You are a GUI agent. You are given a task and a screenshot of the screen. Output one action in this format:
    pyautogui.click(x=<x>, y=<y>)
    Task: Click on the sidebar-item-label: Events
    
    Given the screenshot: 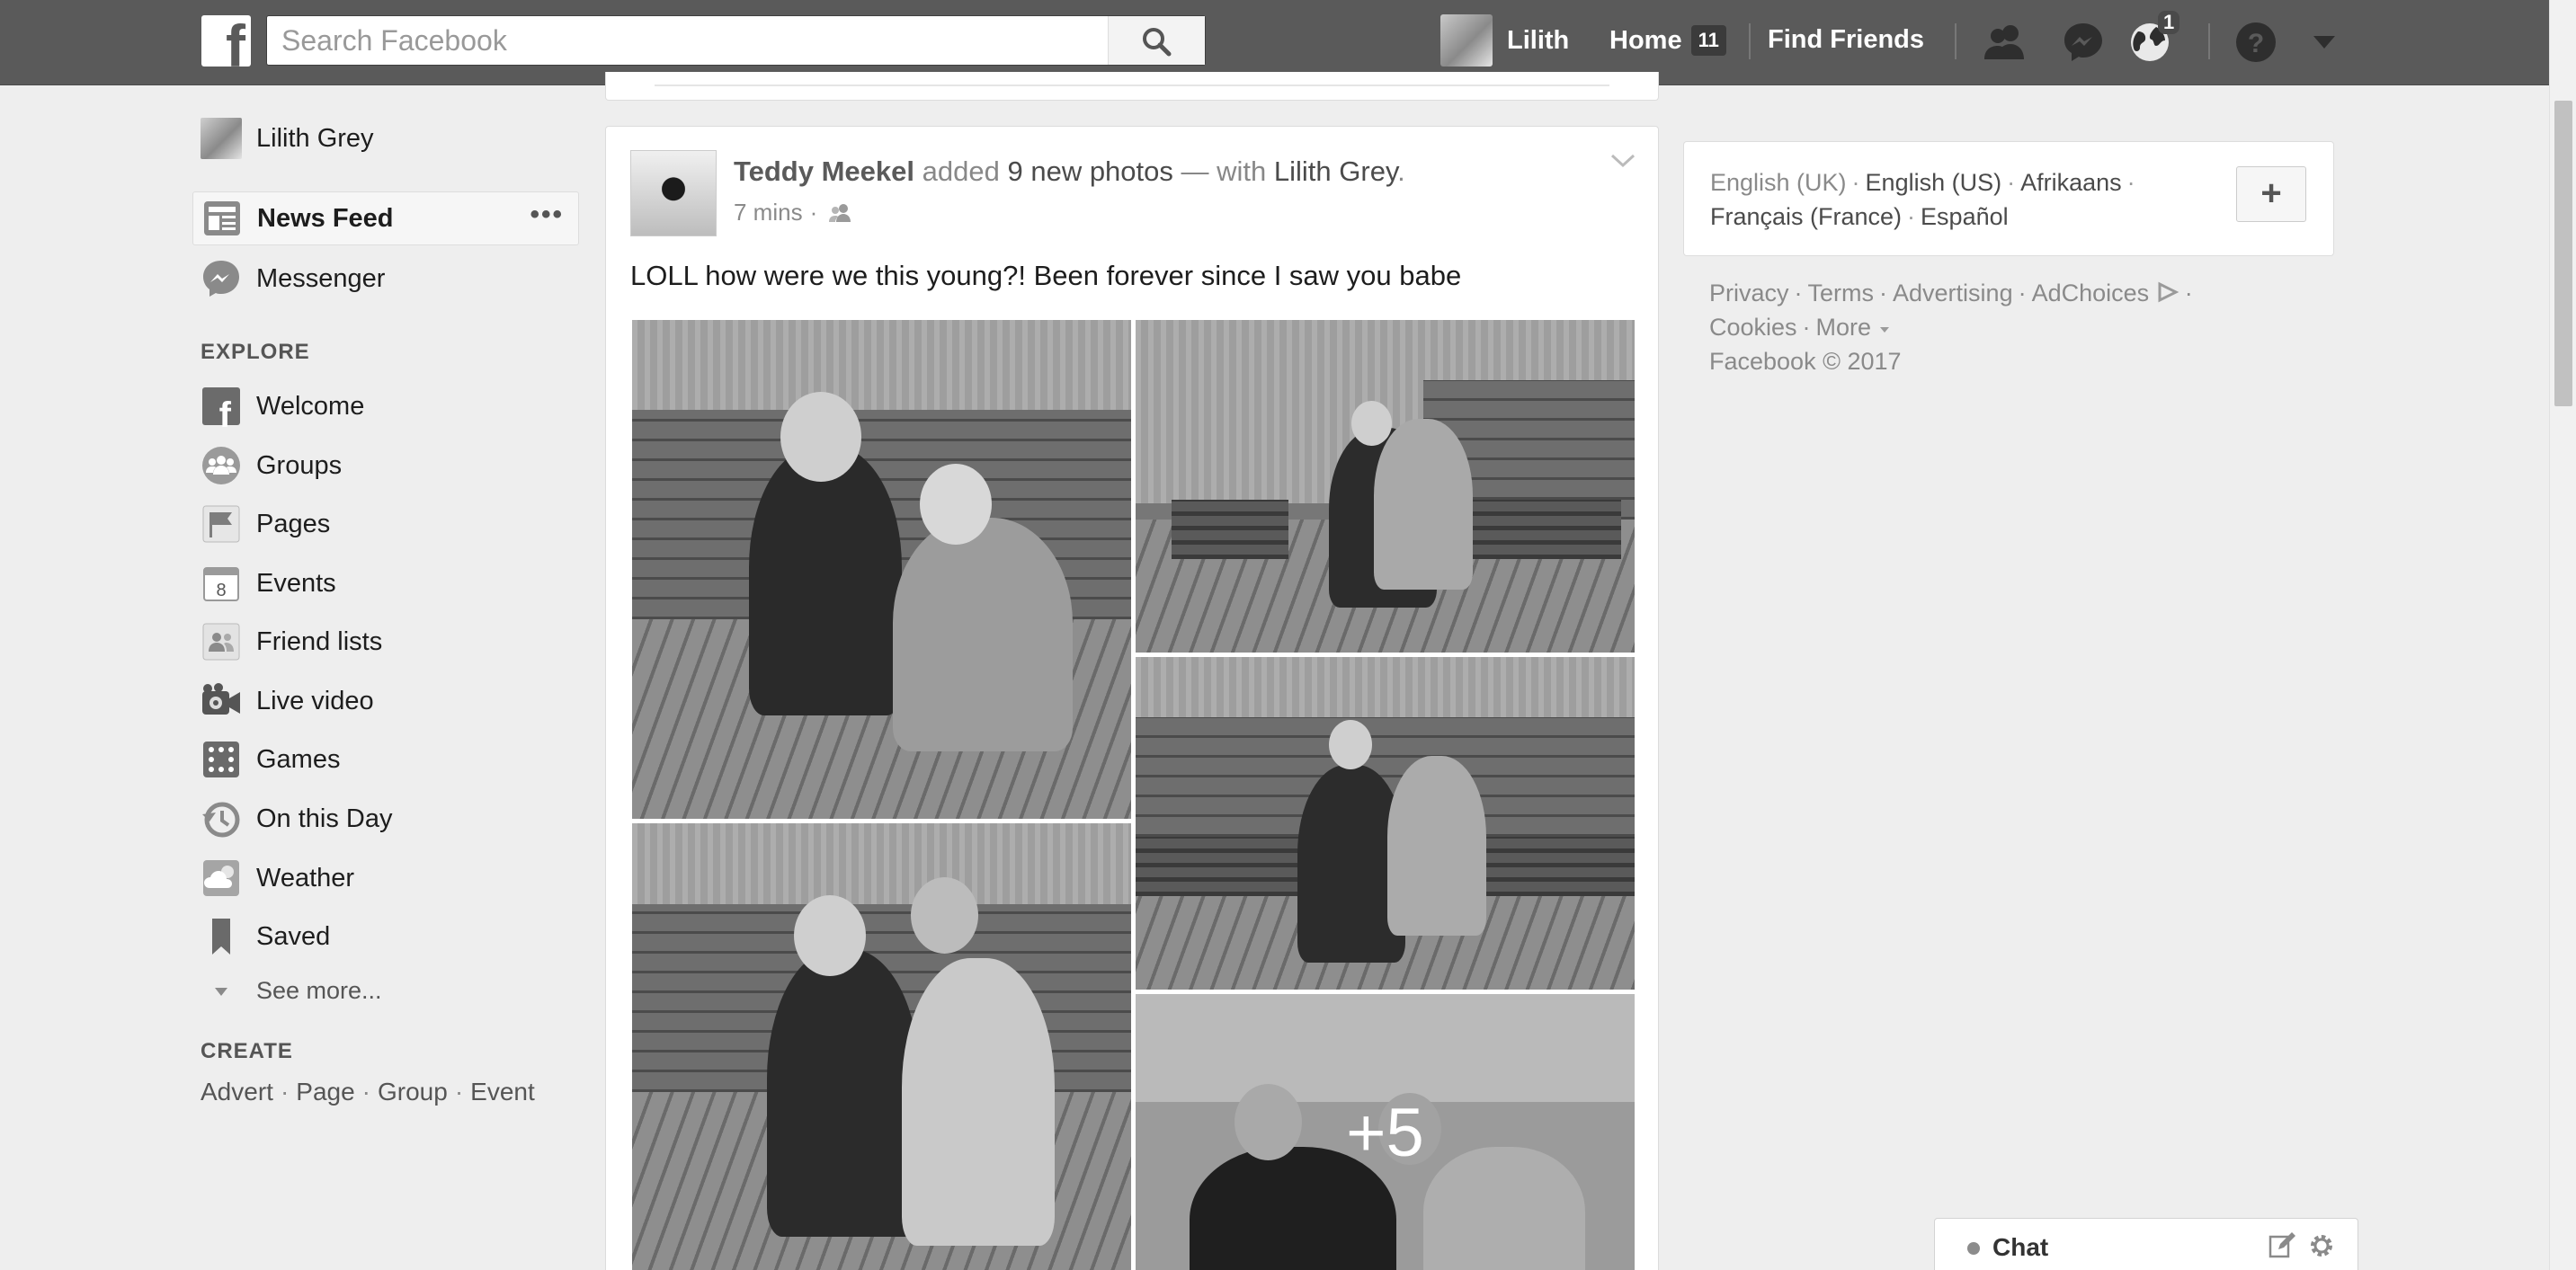 What is the action you would take?
    pyautogui.click(x=296, y=583)
    